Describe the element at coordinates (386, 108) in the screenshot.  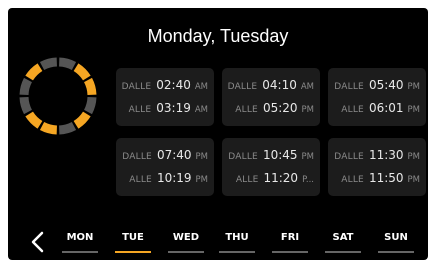
I see `to-time: 06:01` at that location.